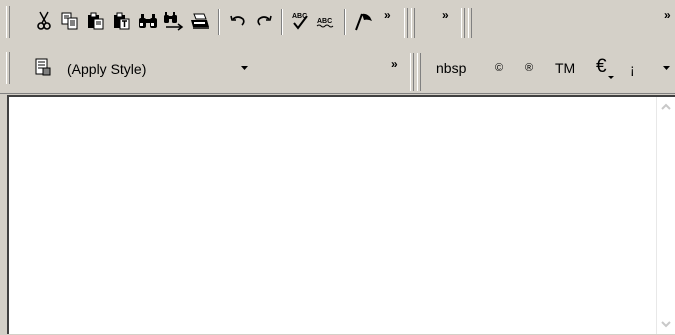  Describe the element at coordinates (650, 69) in the screenshot. I see `special-char-dropdown: ¡` at that location.